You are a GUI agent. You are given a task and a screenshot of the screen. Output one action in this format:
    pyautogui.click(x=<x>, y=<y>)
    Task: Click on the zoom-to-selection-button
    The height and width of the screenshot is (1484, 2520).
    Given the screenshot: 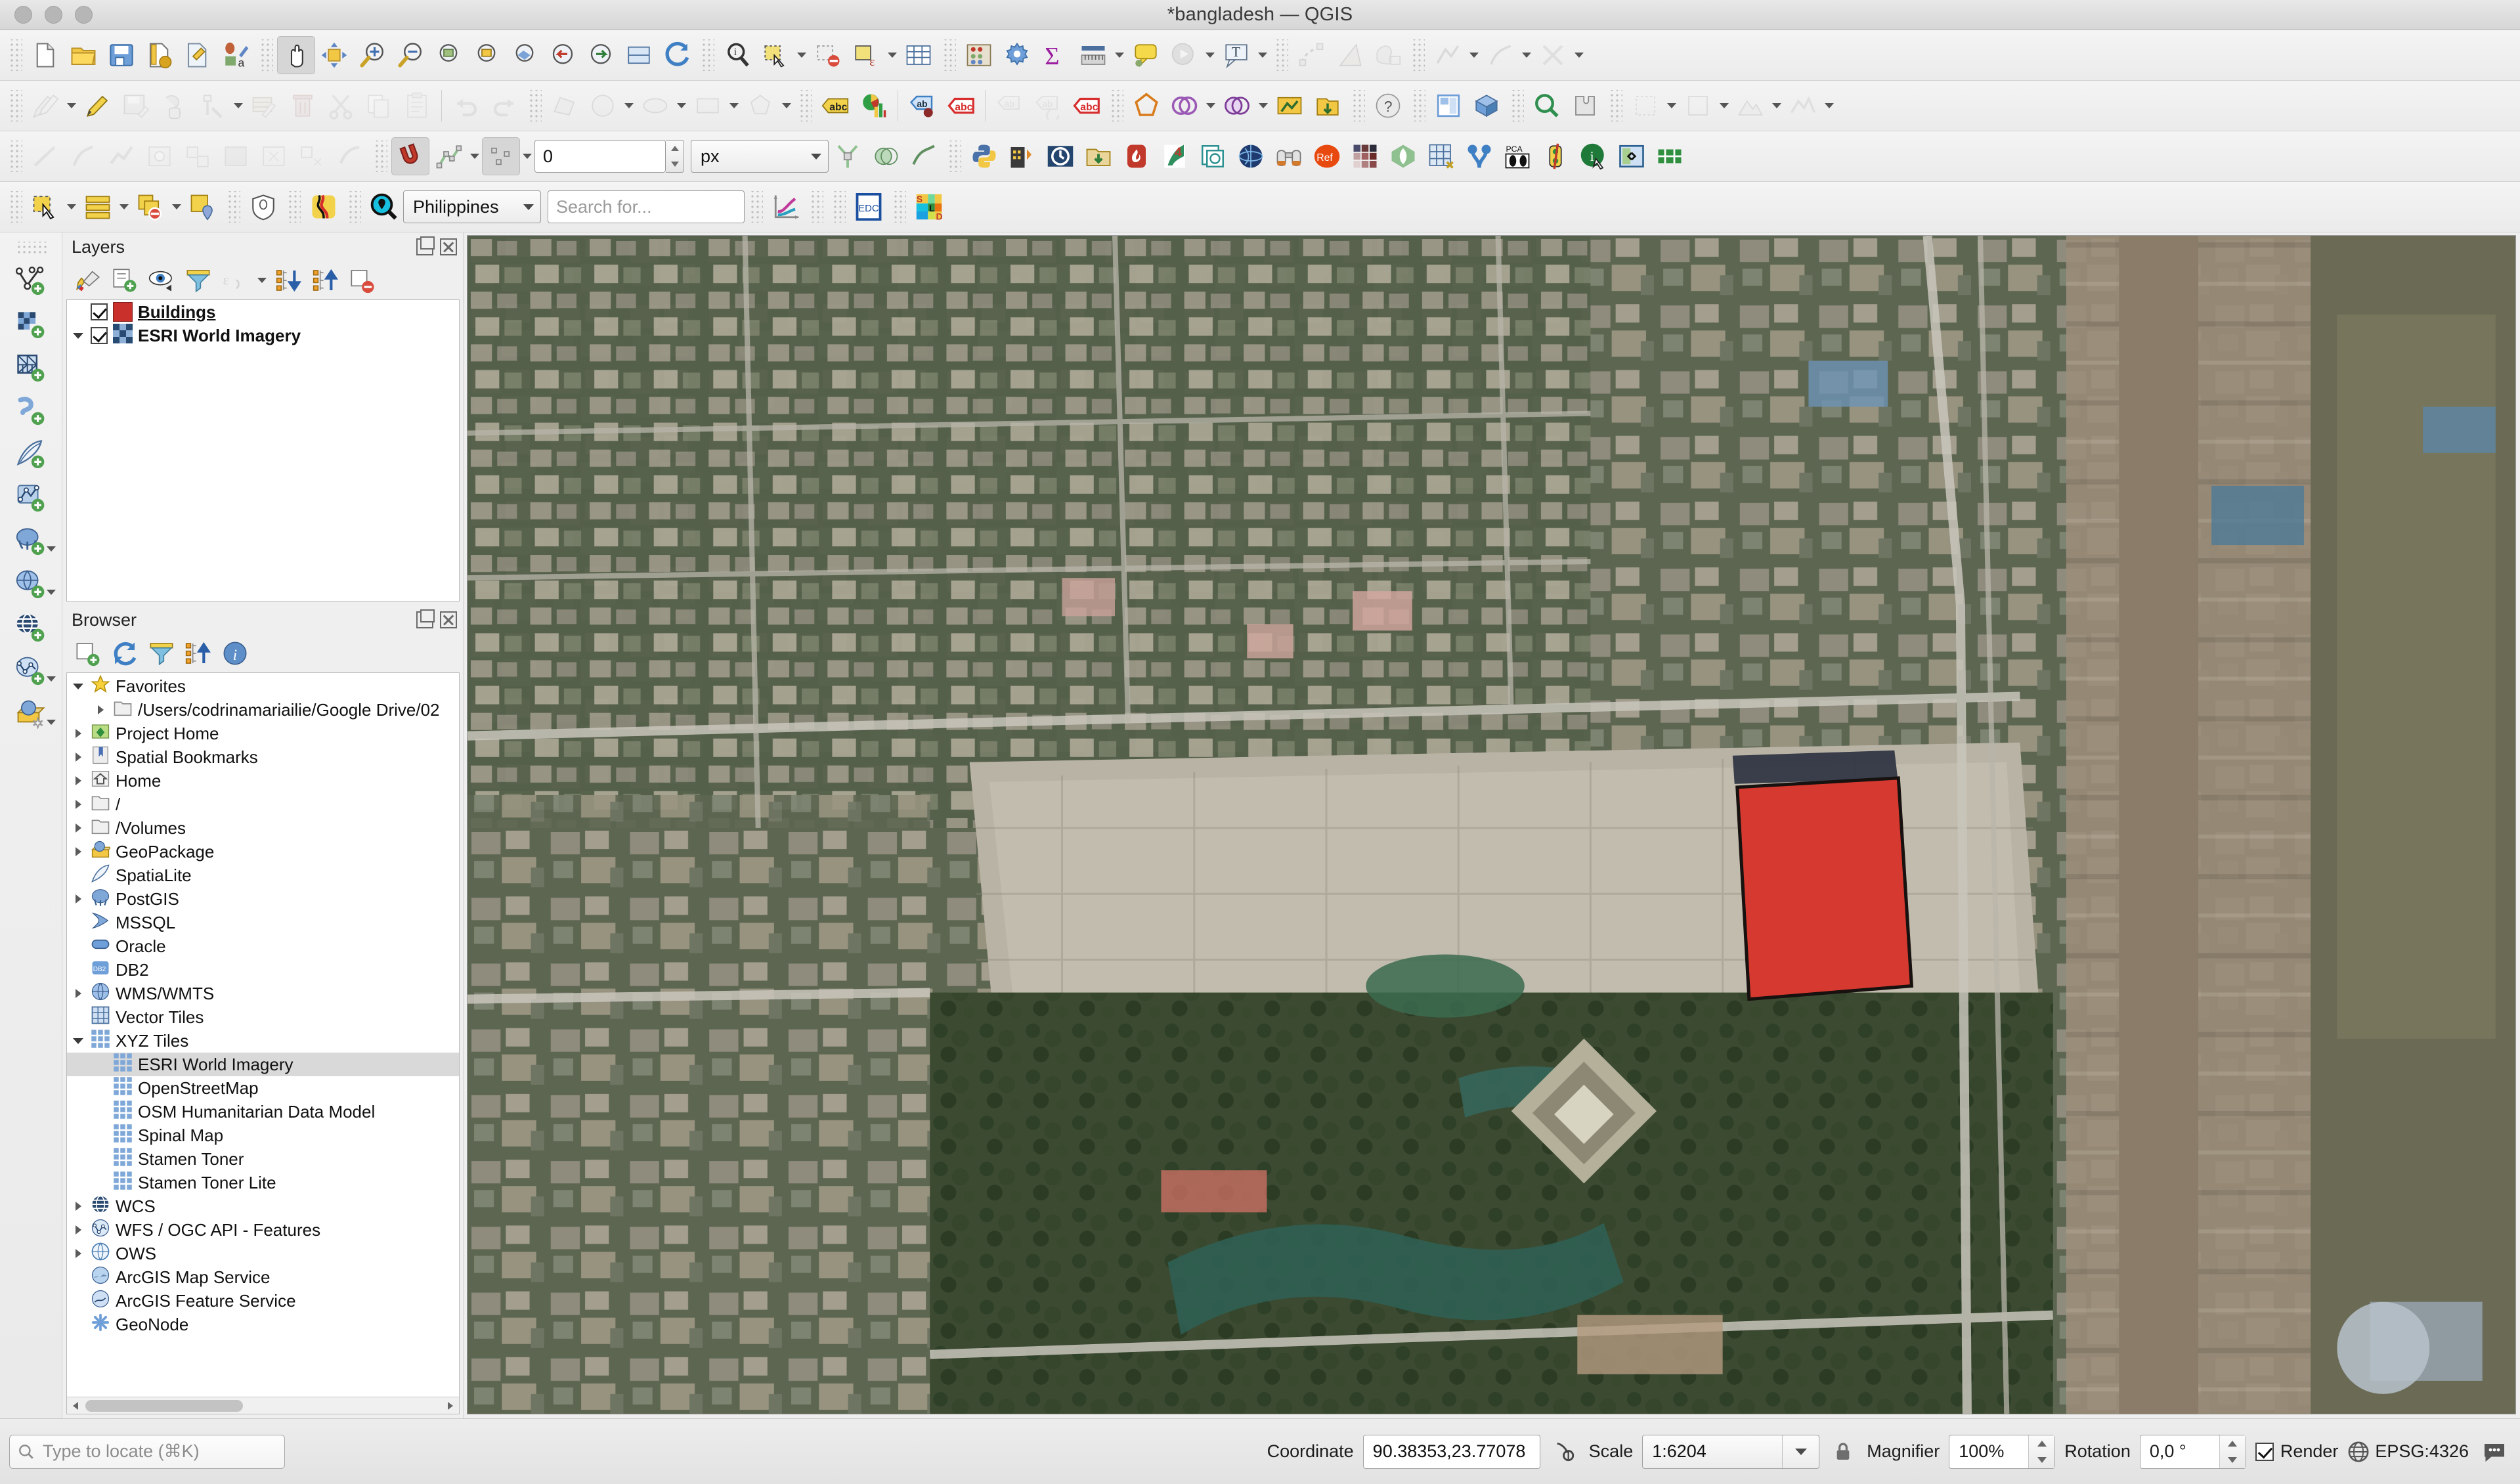 What is the action you would take?
    pyautogui.click(x=486, y=55)
    